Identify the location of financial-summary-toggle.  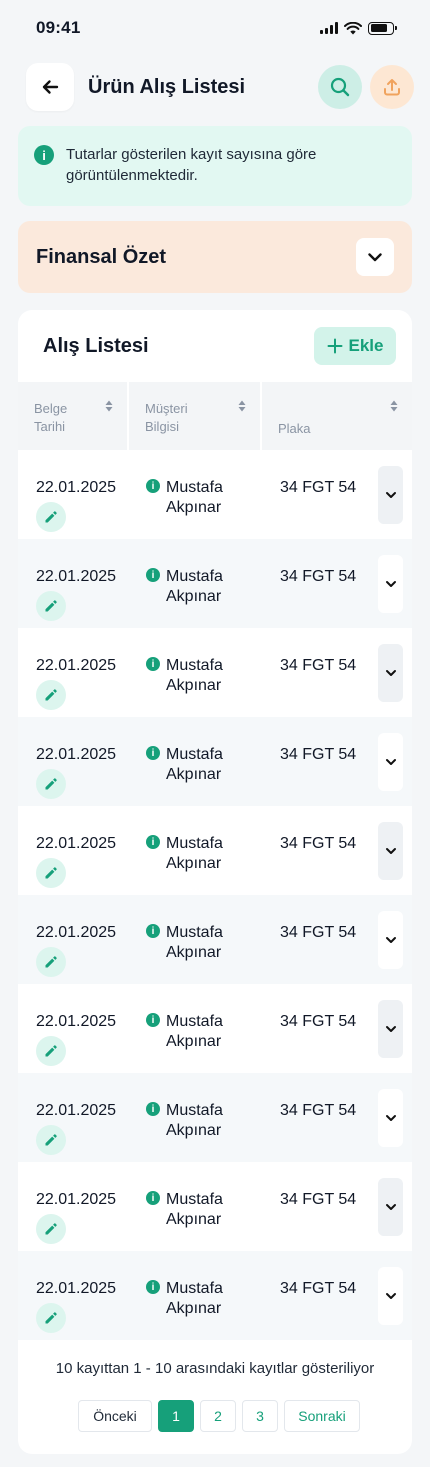
(375, 257).